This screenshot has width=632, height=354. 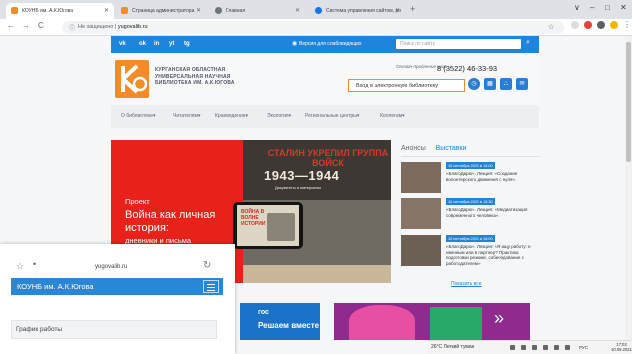 What do you see at coordinates (11, 25) in the screenshot?
I see `back-button: ←` at bounding box center [11, 25].